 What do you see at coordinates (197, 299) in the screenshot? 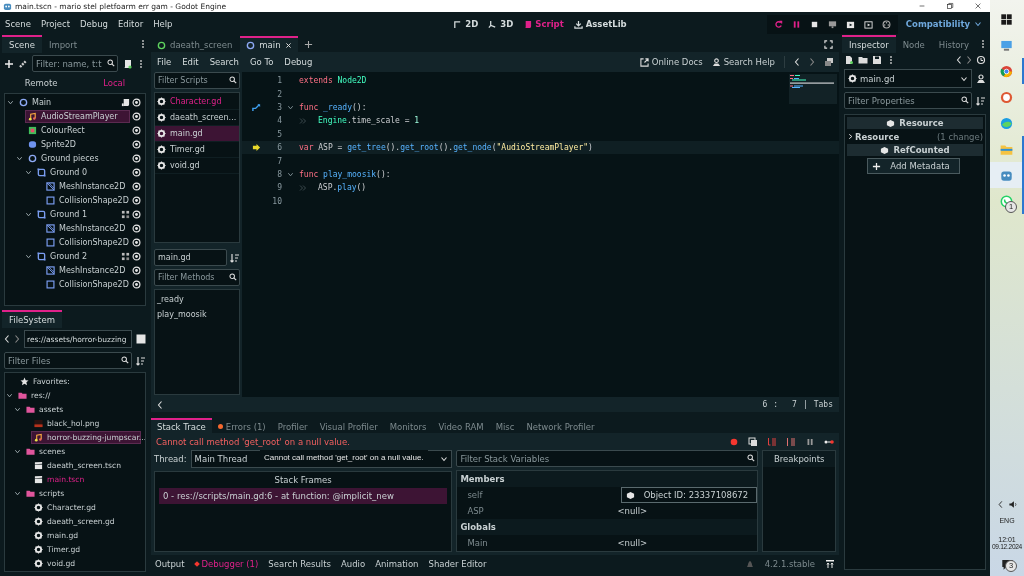
I see `method-item: _ready` at bounding box center [197, 299].